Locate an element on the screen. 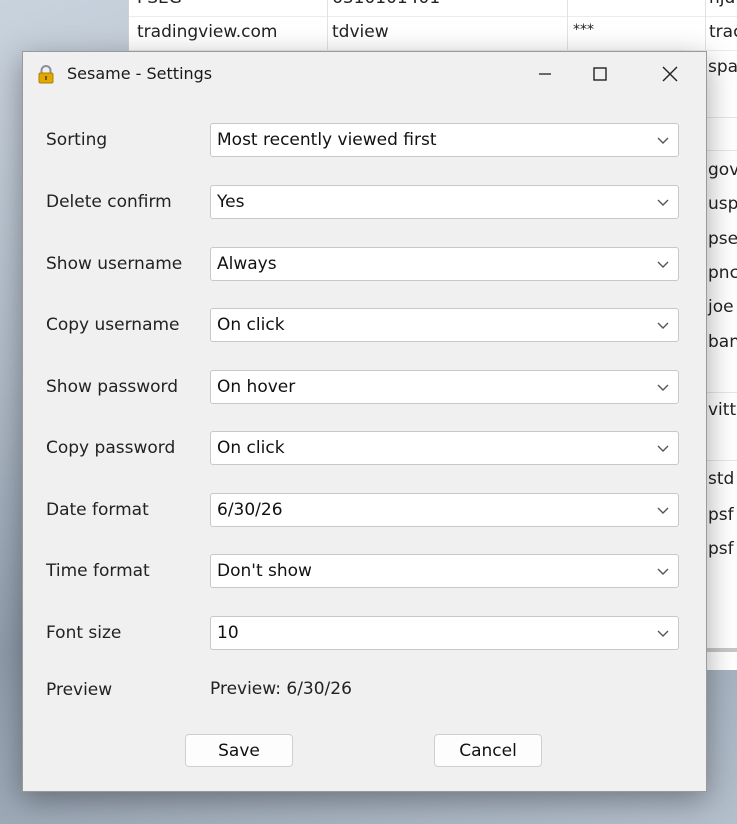 Image resolution: width=737 pixels, height=824 pixels. minimize-icon is located at coordinates (545, 74).